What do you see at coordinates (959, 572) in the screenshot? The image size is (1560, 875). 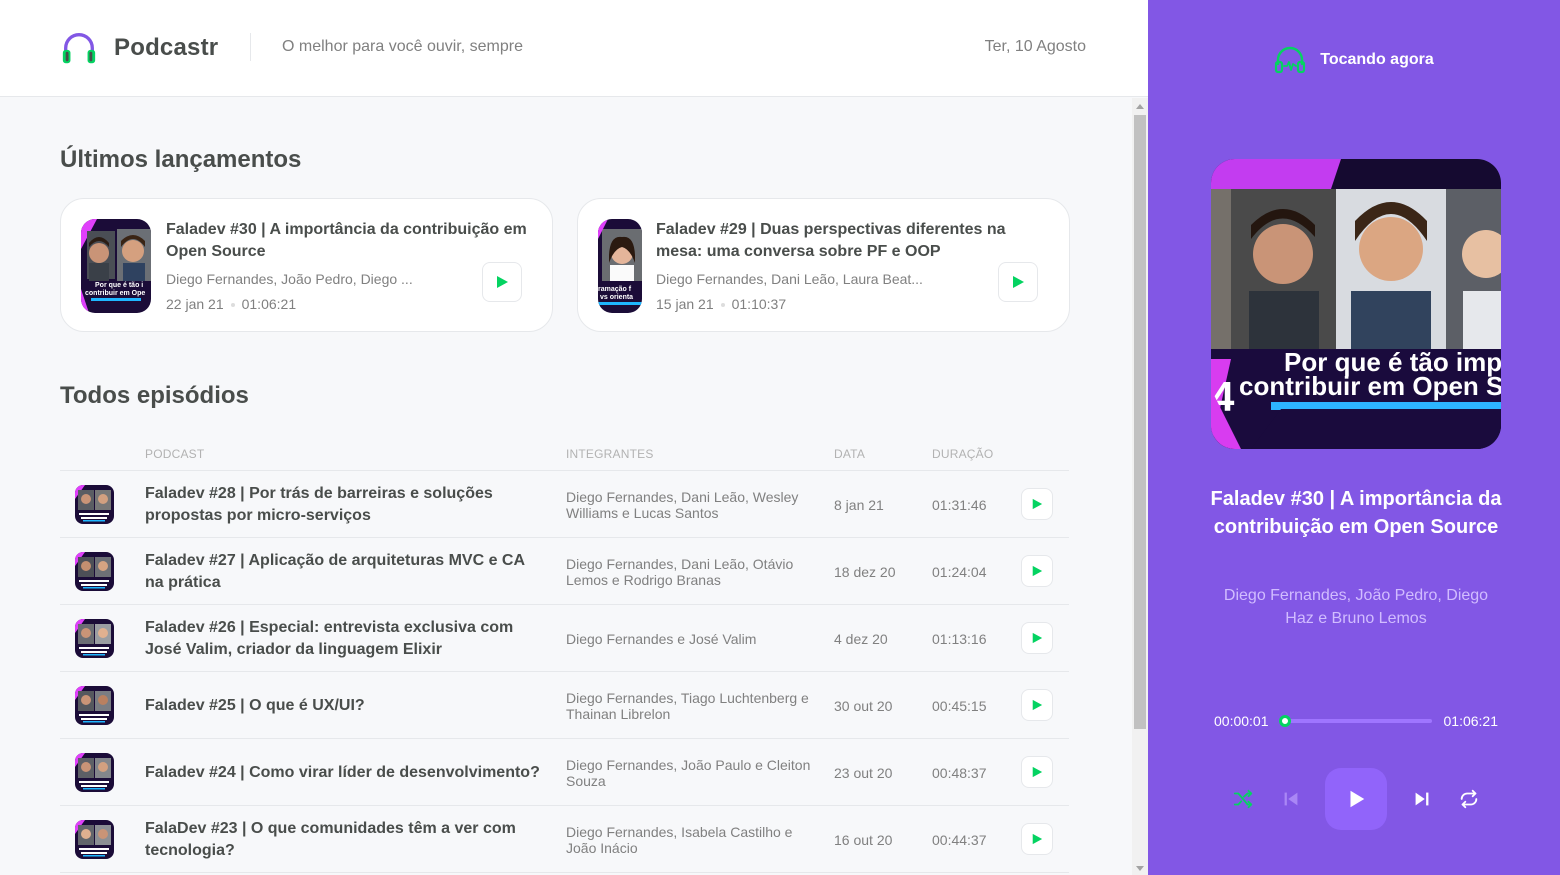 I see `episode-duration: 01:24:04` at bounding box center [959, 572].